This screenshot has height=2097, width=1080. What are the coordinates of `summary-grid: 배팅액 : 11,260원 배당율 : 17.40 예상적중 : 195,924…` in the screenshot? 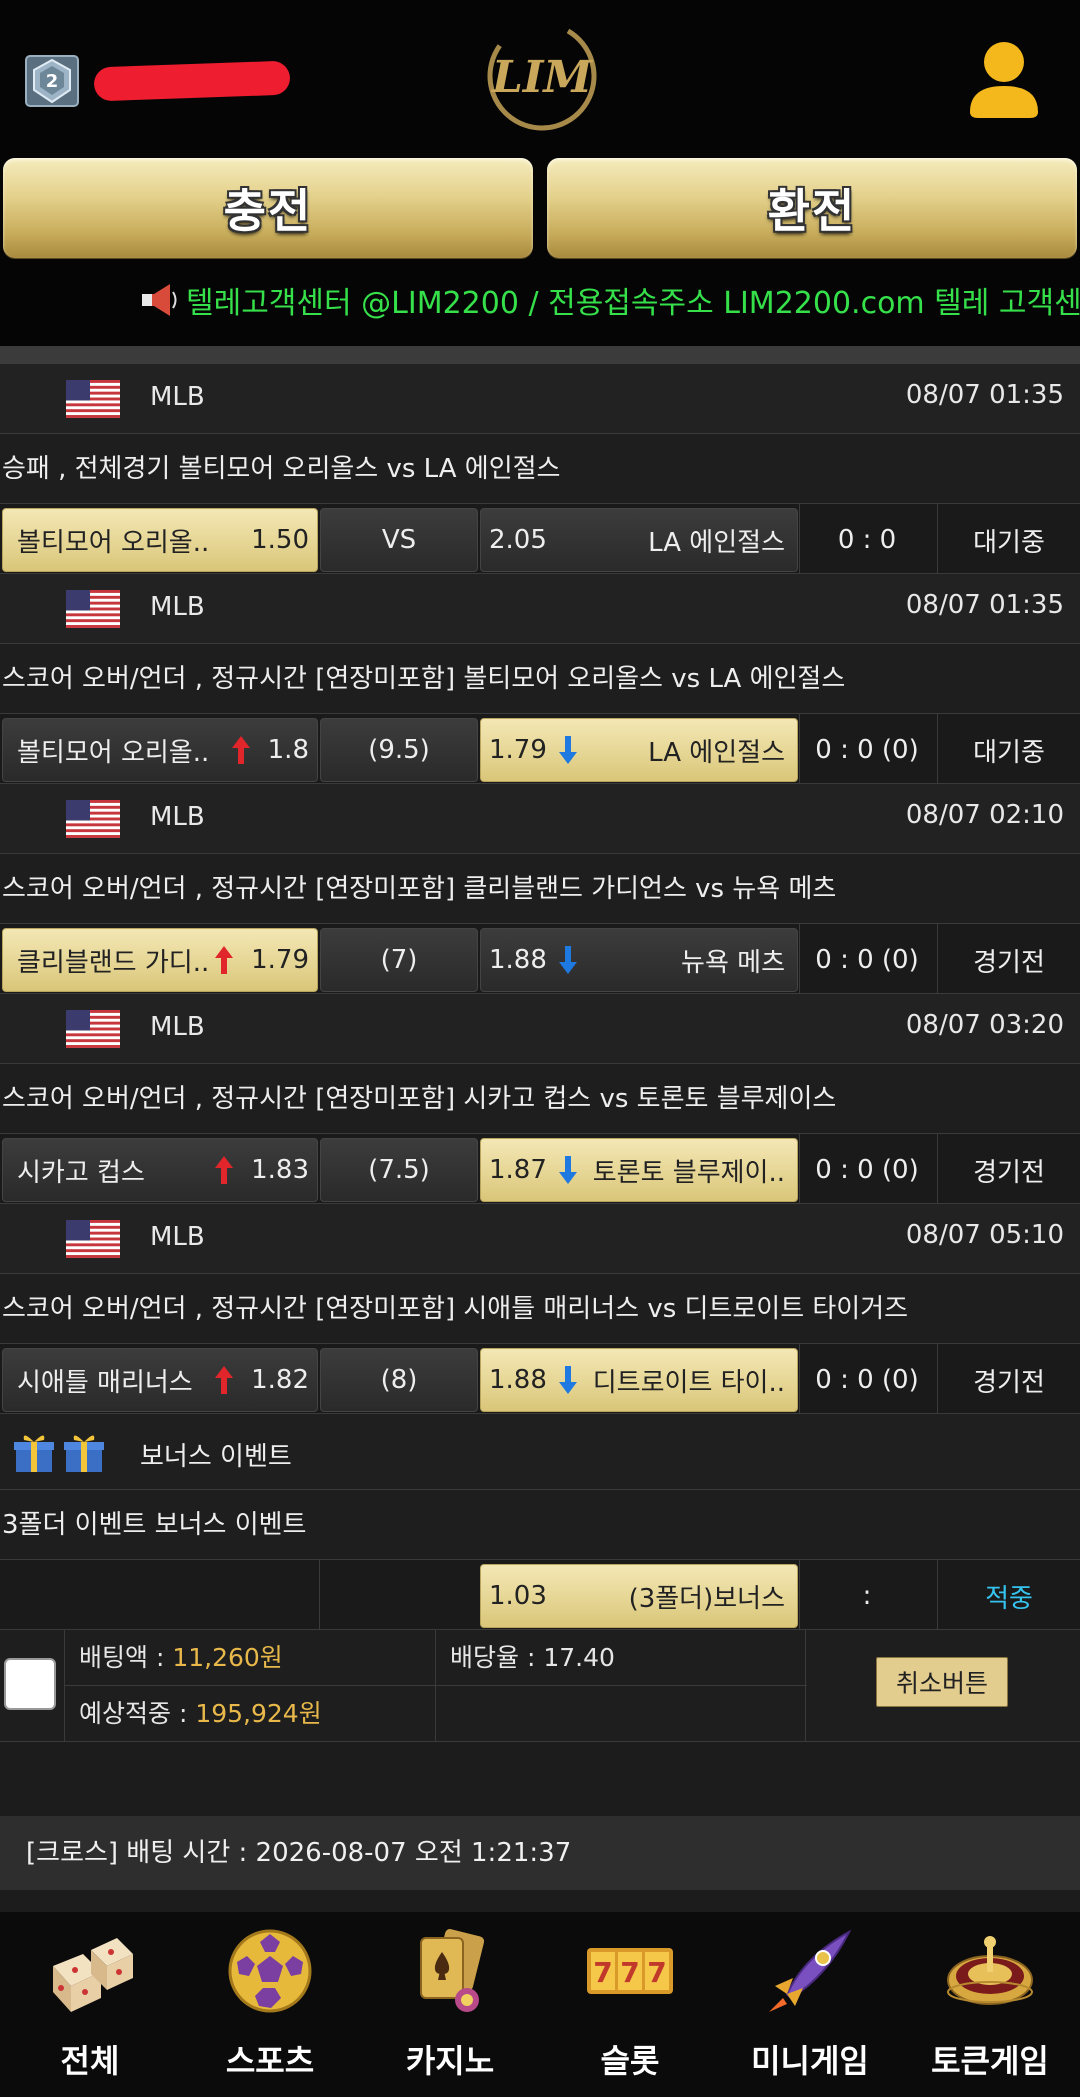 It's located at (435, 1686).